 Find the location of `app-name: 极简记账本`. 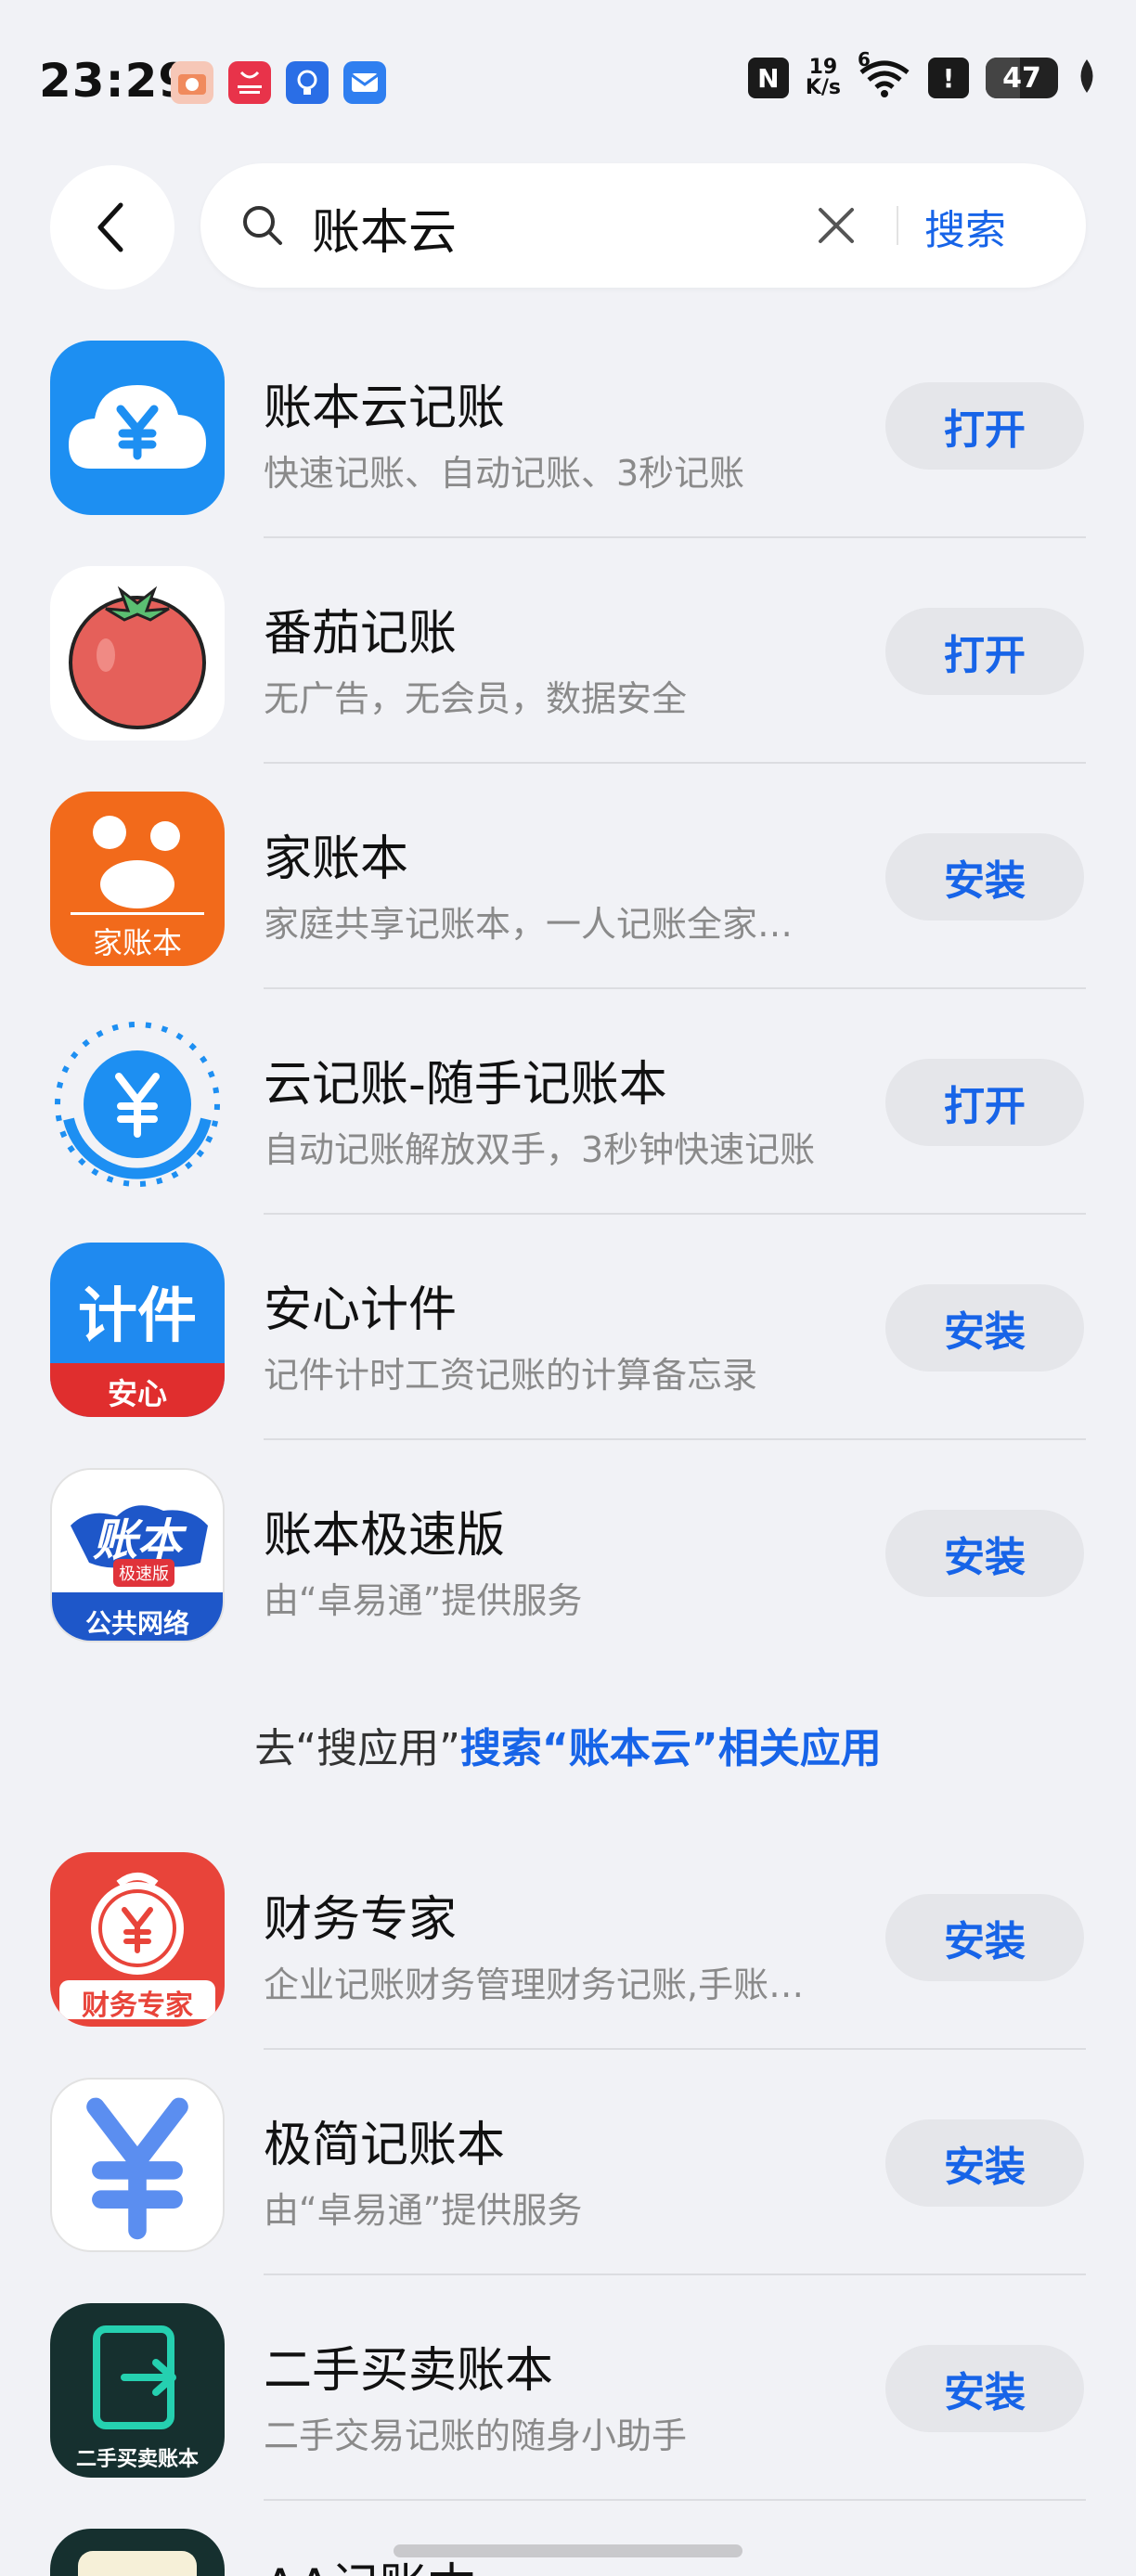

app-name: 极简记账本 is located at coordinates (385, 2145).